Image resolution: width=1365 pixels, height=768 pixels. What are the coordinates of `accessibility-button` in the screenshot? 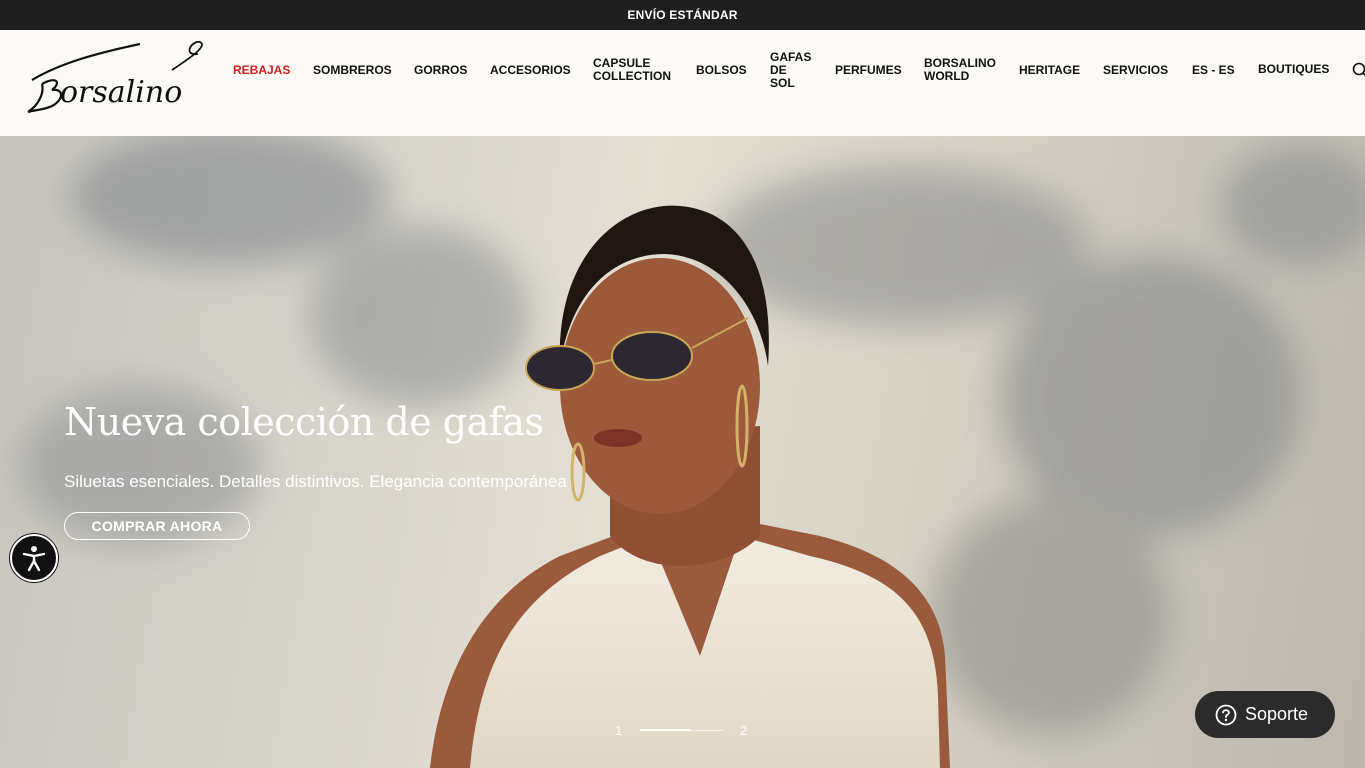 It's located at (34, 558).